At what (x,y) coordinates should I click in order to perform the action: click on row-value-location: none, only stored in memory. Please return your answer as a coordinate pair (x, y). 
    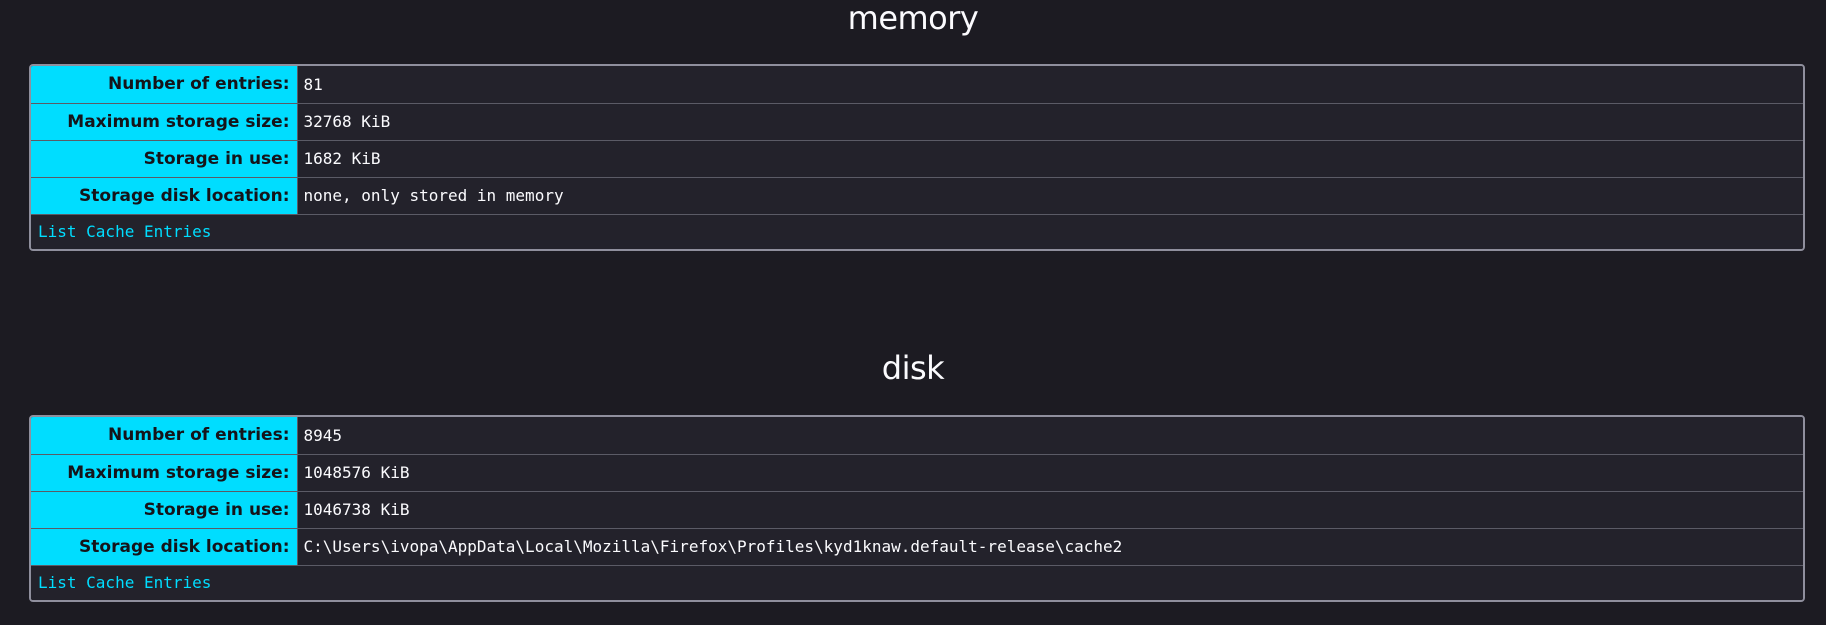
    Looking at the image, I should click on (1050, 196).